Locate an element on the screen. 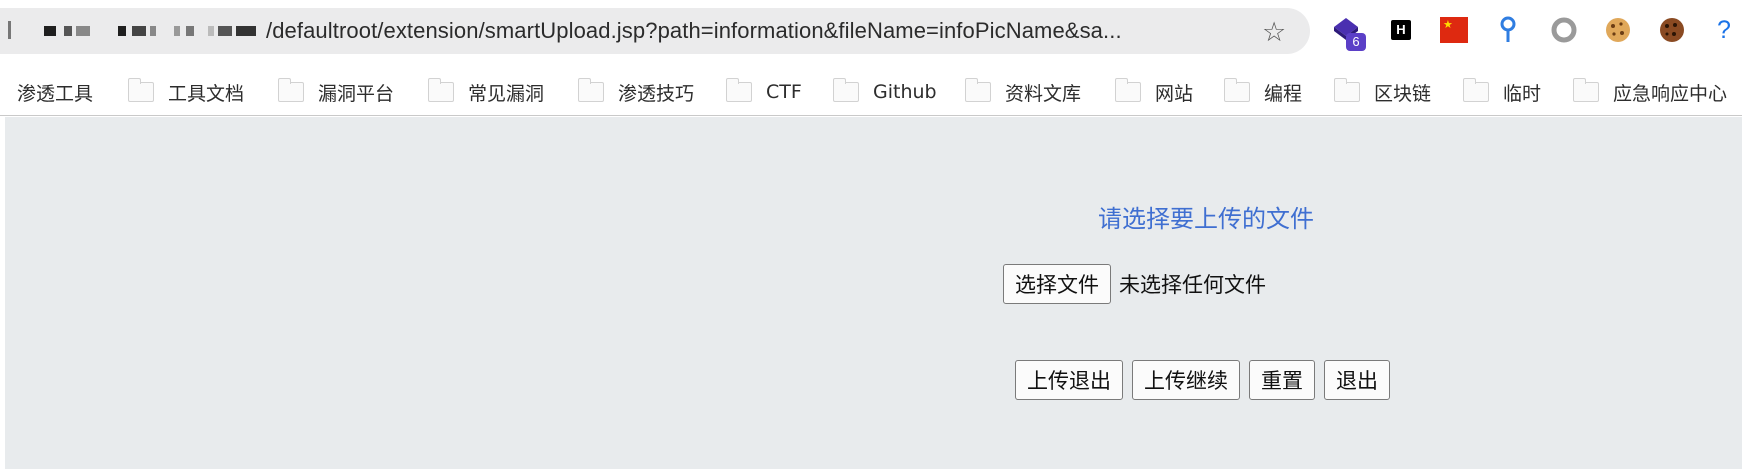 Image resolution: width=1742 pixels, height=469 pixels. location-pin-icon is located at coordinates (1508, 29).